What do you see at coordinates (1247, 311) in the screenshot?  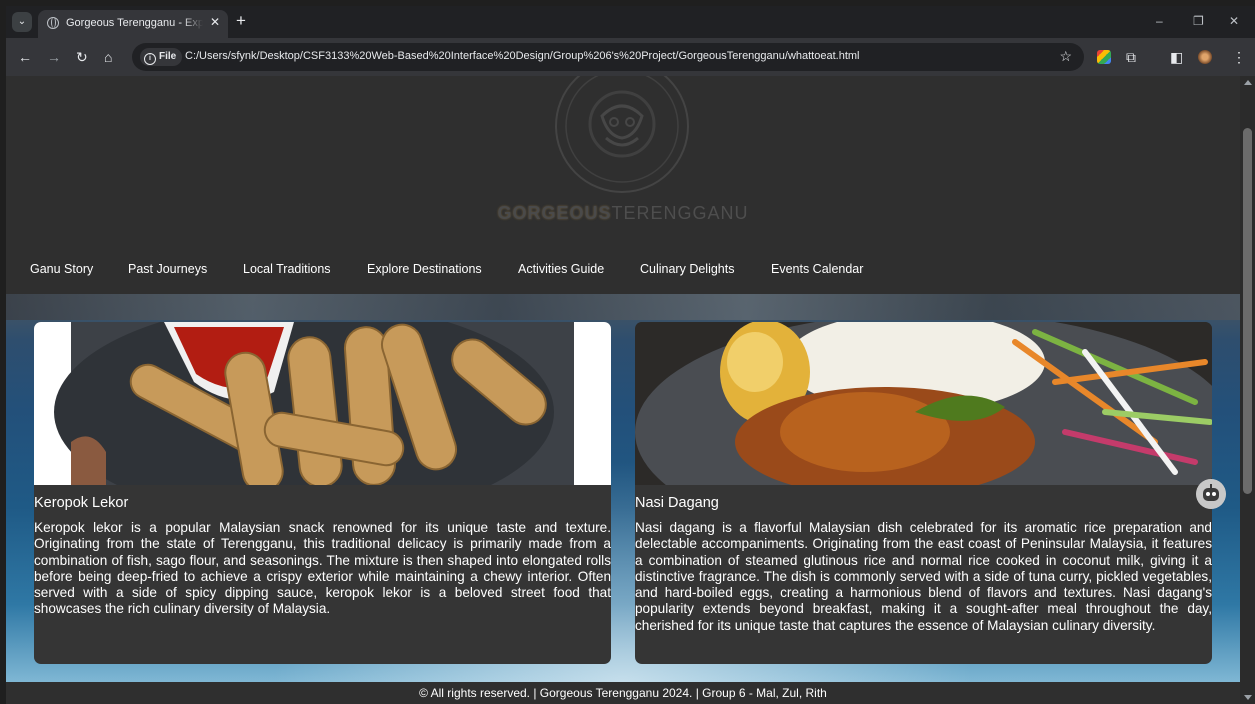 I see `scrollbar-thumb` at bounding box center [1247, 311].